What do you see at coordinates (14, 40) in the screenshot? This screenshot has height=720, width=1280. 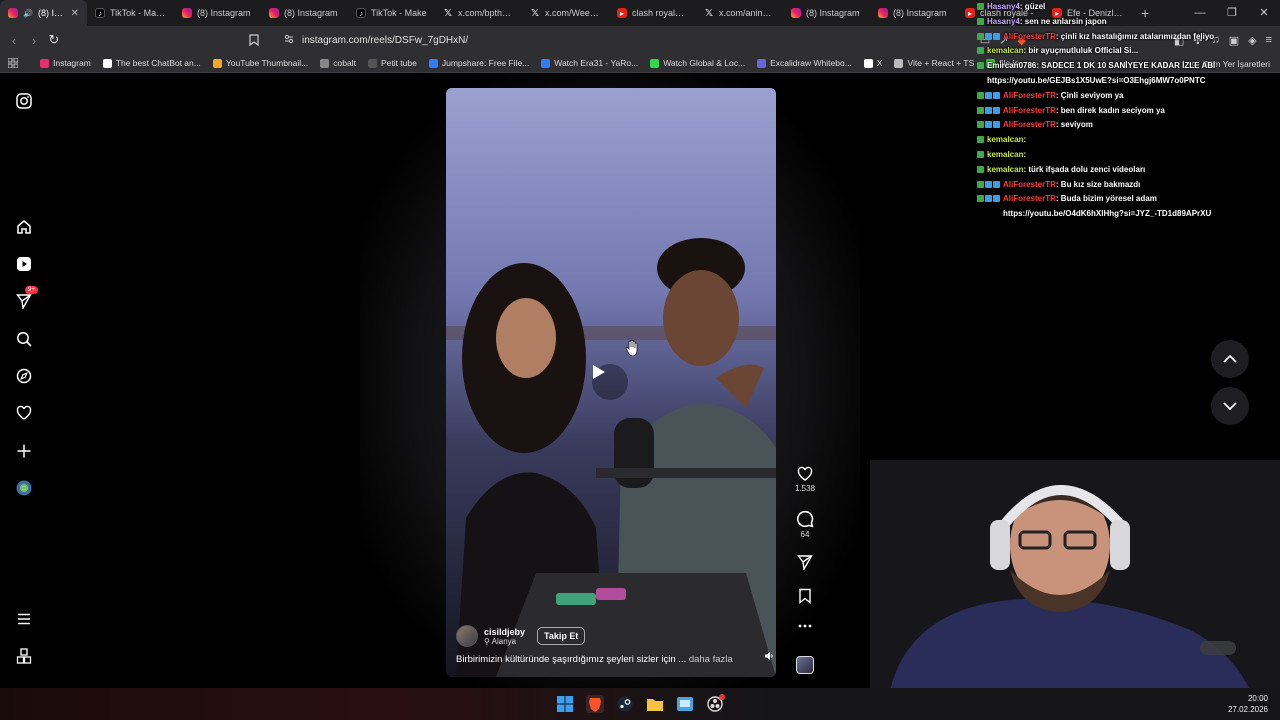 I see `back-icon: ‹` at bounding box center [14, 40].